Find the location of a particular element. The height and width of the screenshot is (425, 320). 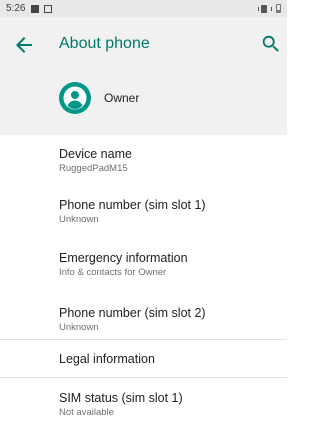

search-icon is located at coordinates (270, 43).